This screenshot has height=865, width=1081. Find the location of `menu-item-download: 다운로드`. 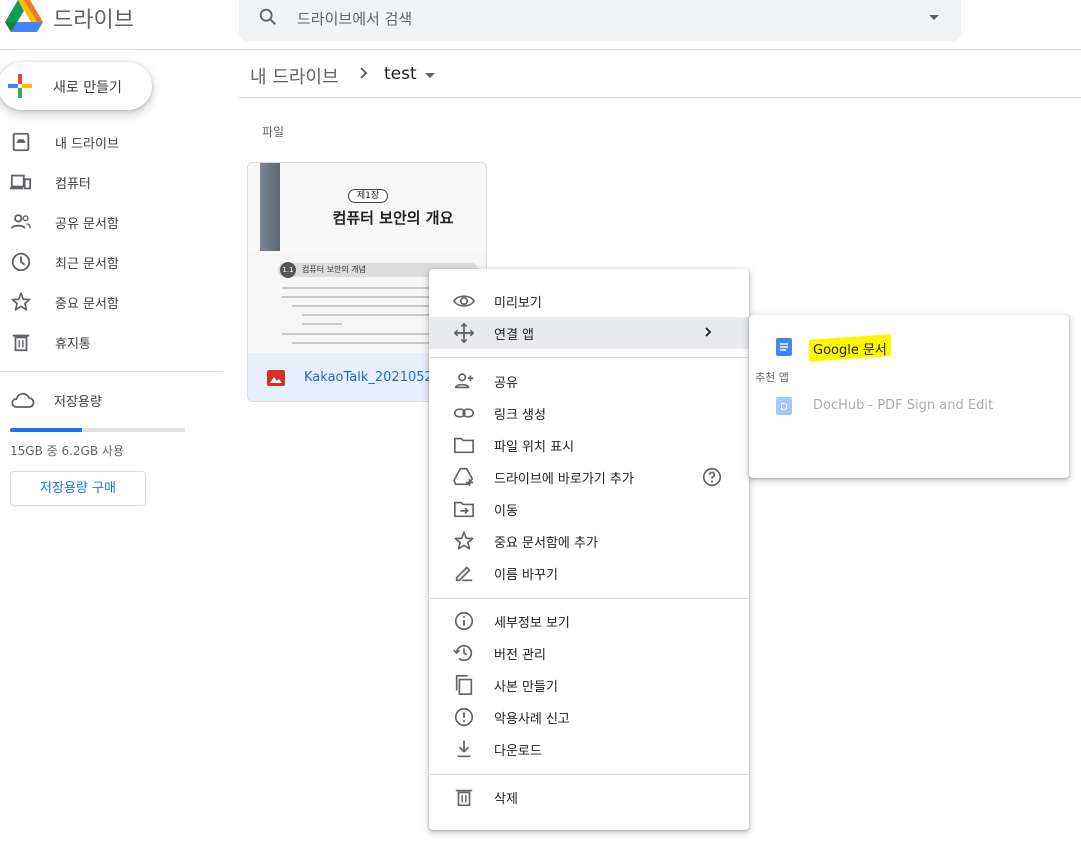

menu-item-download: 다운로드 is located at coordinates (589, 749).